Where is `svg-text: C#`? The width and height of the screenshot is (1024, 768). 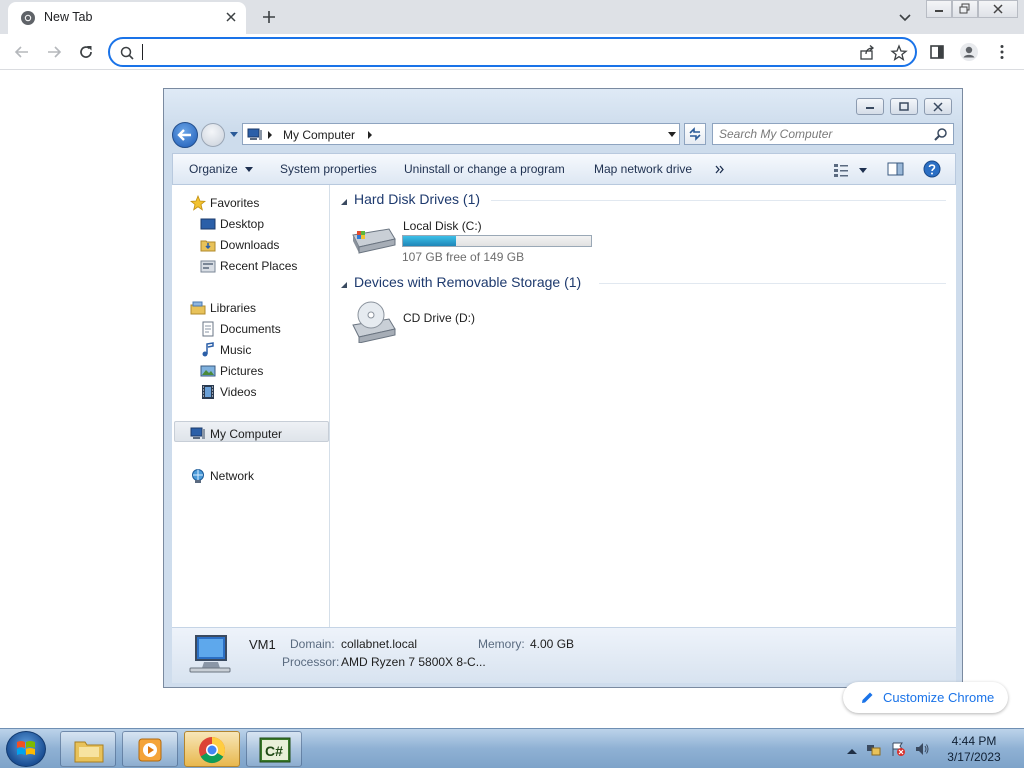
svg-text: C# is located at coordinates (274, 751).